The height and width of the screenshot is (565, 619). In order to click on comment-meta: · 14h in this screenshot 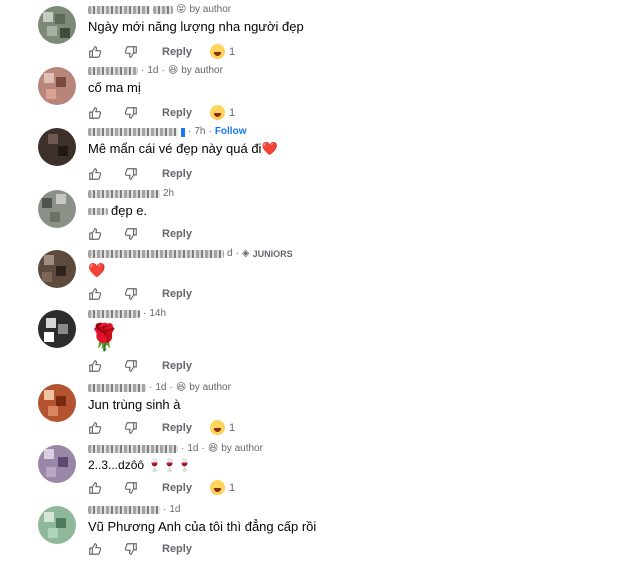, I will do `click(127, 314)`.